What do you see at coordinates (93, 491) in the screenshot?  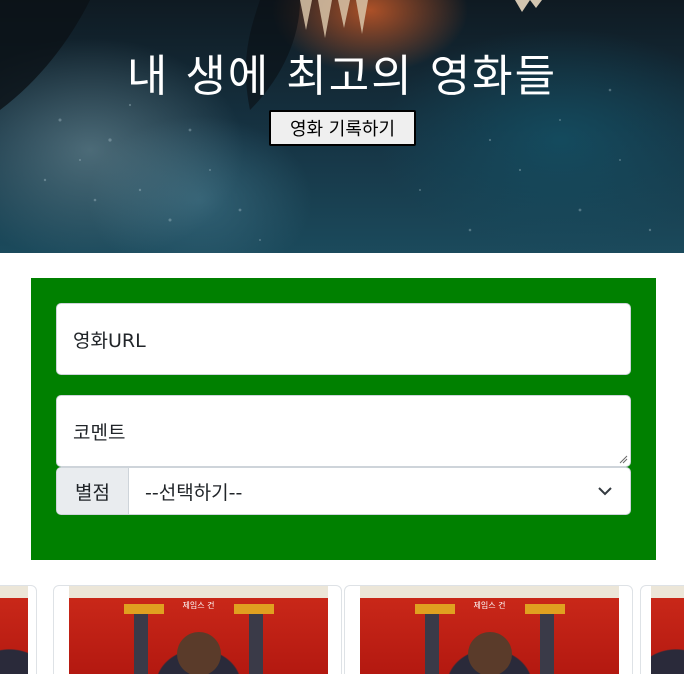 I see `rating-label: 별점` at bounding box center [93, 491].